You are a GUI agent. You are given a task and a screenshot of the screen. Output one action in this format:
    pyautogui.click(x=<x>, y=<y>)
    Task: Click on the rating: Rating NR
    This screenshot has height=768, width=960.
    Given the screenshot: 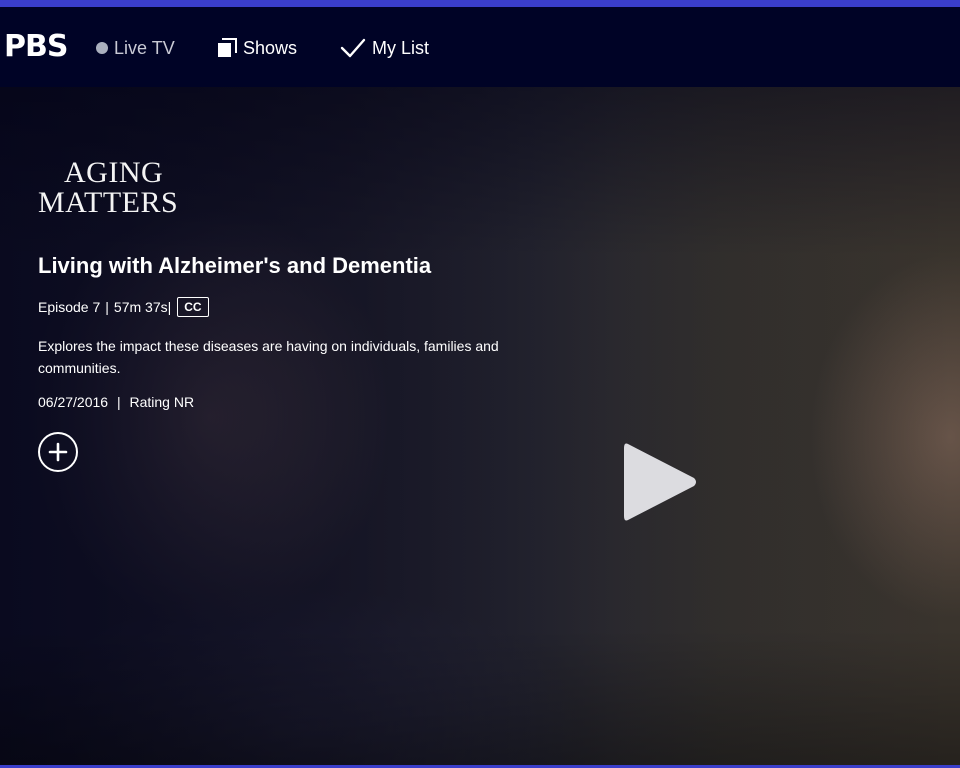 What is the action you would take?
    pyautogui.click(x=162, y=402)
    